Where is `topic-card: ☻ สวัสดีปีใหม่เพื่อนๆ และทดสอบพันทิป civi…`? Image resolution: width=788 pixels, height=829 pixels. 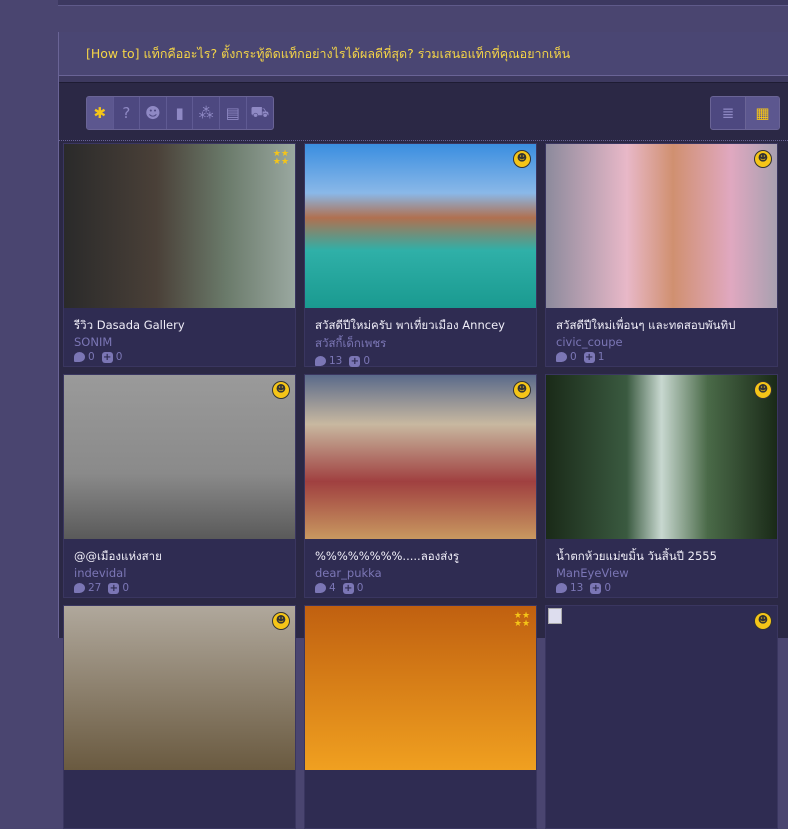 topic-card: ☻ สวัสดีปีใหม่เพื่อนๆ และทดสอบพันทิป civi… is located at coordinates (661, 255).